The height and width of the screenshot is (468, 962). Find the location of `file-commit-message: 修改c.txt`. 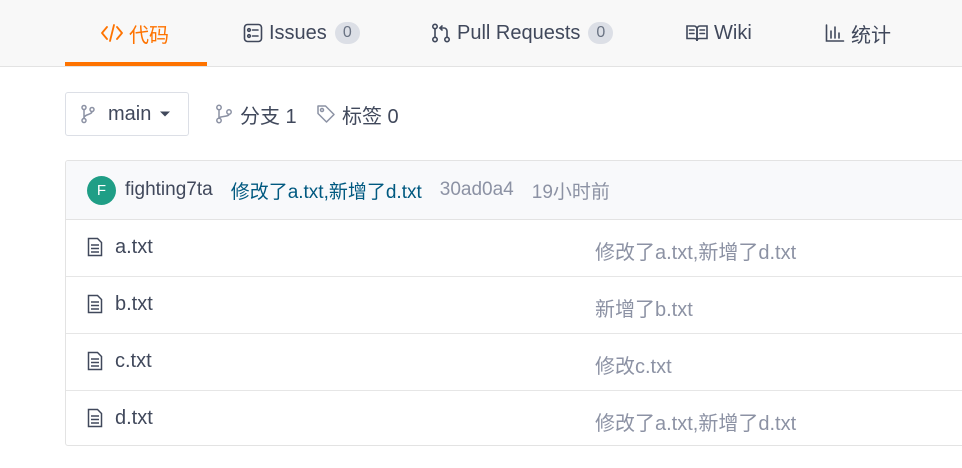

file-commit-message: 修改c.txt is located at coordinates (633, 364).